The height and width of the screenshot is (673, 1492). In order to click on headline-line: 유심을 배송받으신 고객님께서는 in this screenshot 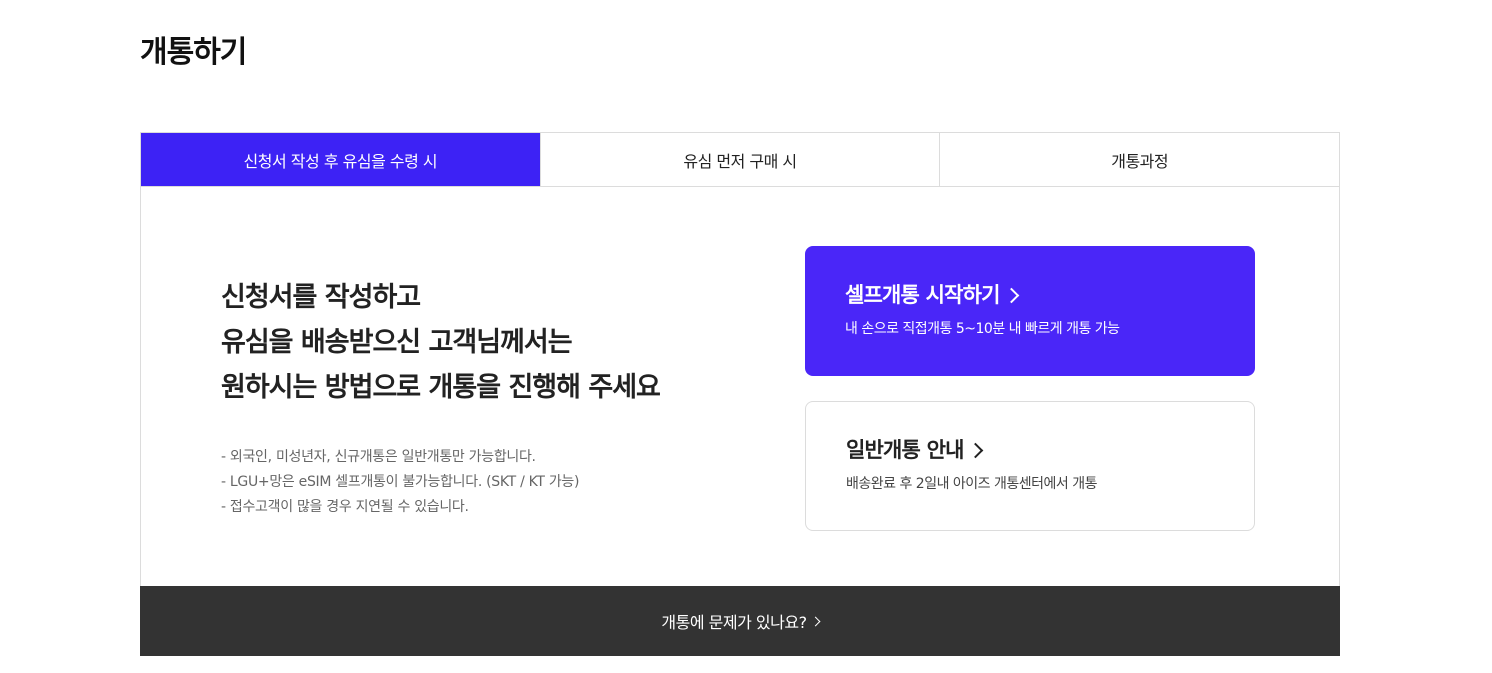, I will do `click(397, 342)`.